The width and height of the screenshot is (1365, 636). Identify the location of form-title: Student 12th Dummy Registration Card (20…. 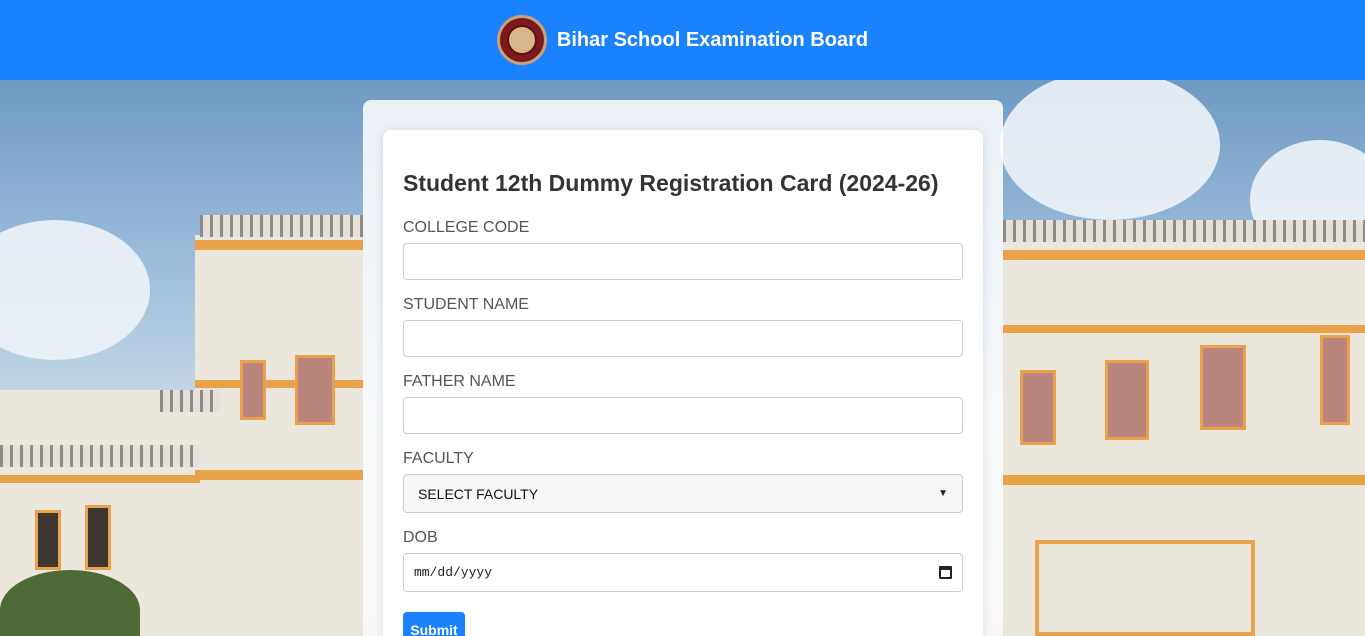
(671, 183).